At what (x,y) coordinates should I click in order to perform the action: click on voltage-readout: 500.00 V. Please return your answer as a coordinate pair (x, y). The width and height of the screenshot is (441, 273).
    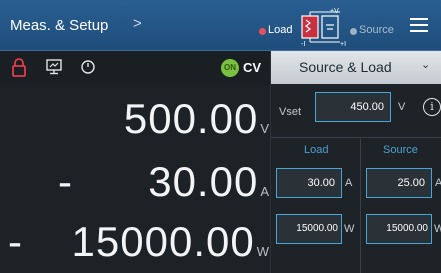
    Looking at the image, I should click on (196, 119).